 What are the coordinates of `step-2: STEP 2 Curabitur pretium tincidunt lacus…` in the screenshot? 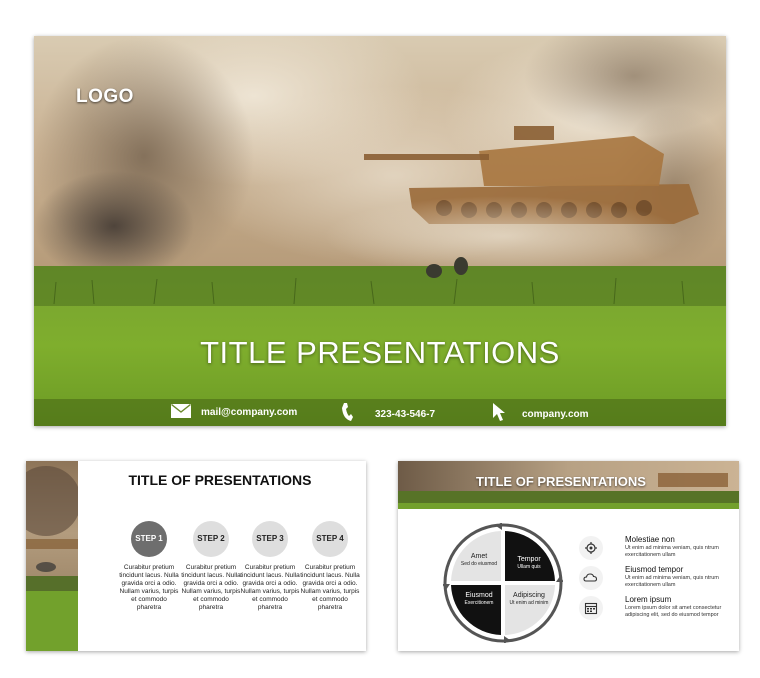 It's located at (211, 566).